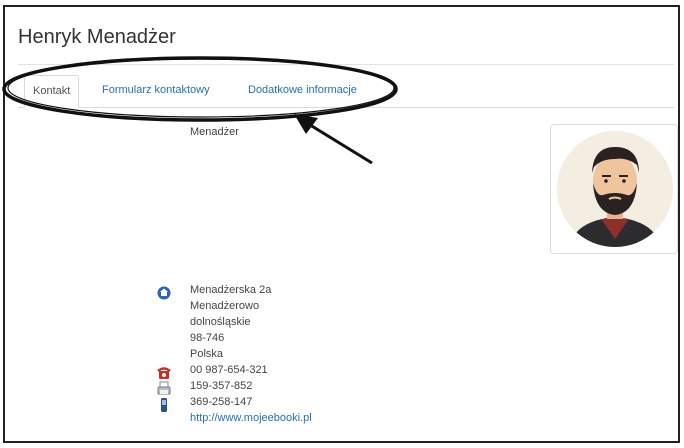  I want to click on address-icon, so click(164, 293).